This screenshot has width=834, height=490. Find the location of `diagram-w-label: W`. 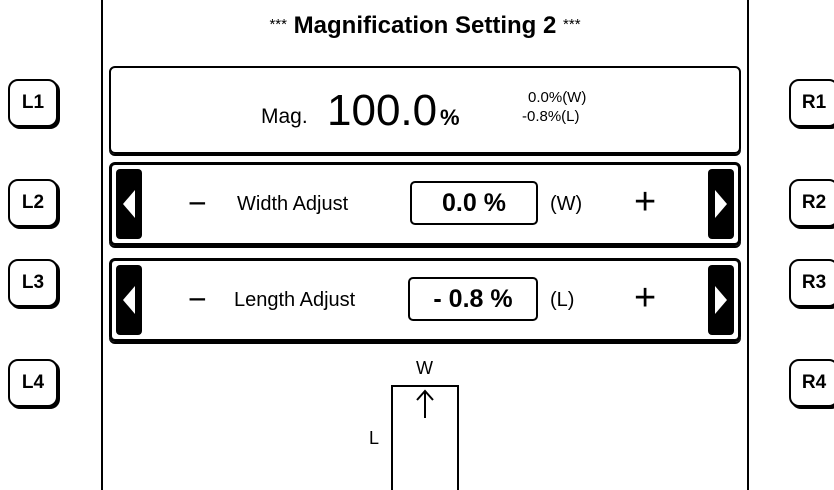

diagram-w-label: W is located at coordinates (424, 368).